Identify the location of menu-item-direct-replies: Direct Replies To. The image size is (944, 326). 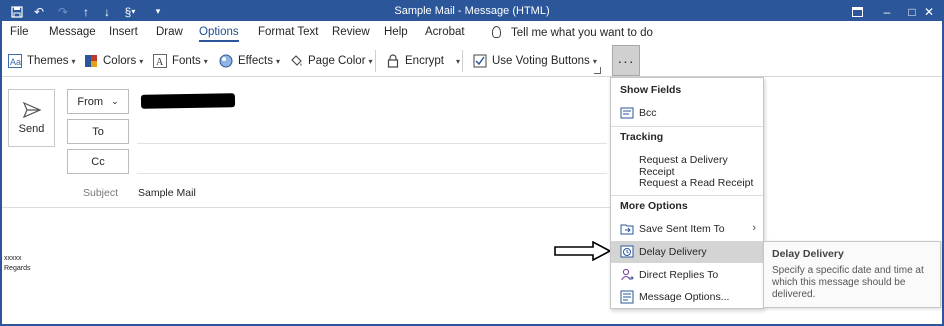
(687, 275).